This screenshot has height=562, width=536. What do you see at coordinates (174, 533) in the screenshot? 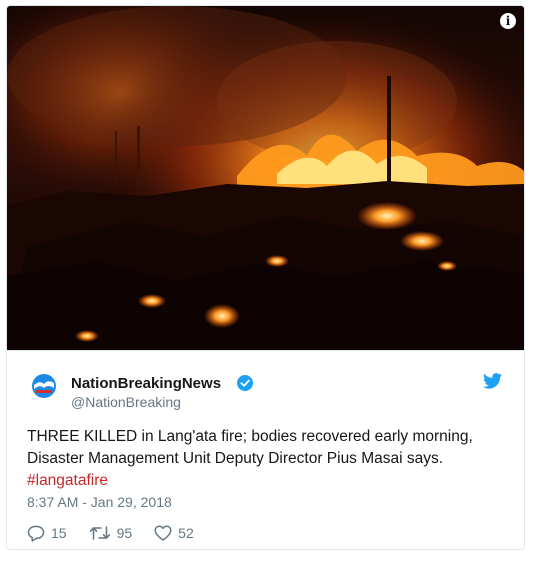
I see `like-button: 52` at bounding box center [174, 533].